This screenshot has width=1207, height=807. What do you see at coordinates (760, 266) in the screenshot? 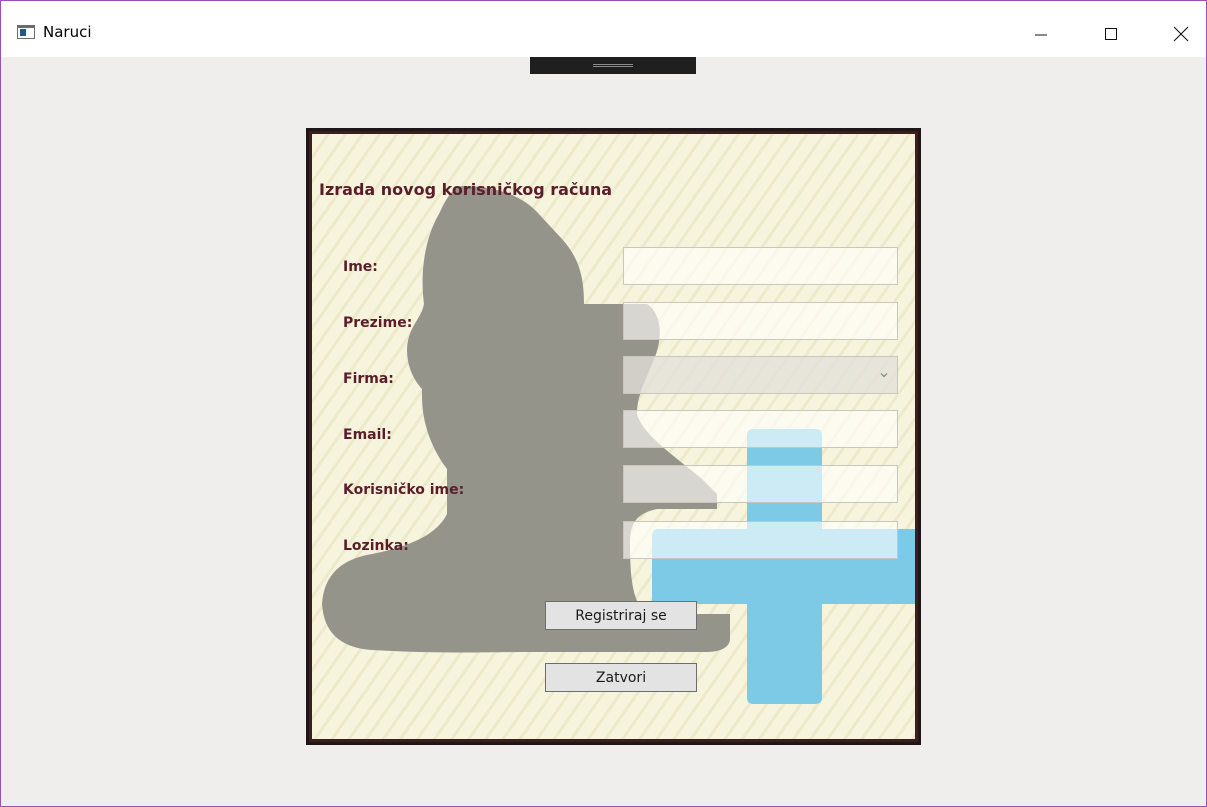
I see `first-name-field` at bounding box center [760, 266].